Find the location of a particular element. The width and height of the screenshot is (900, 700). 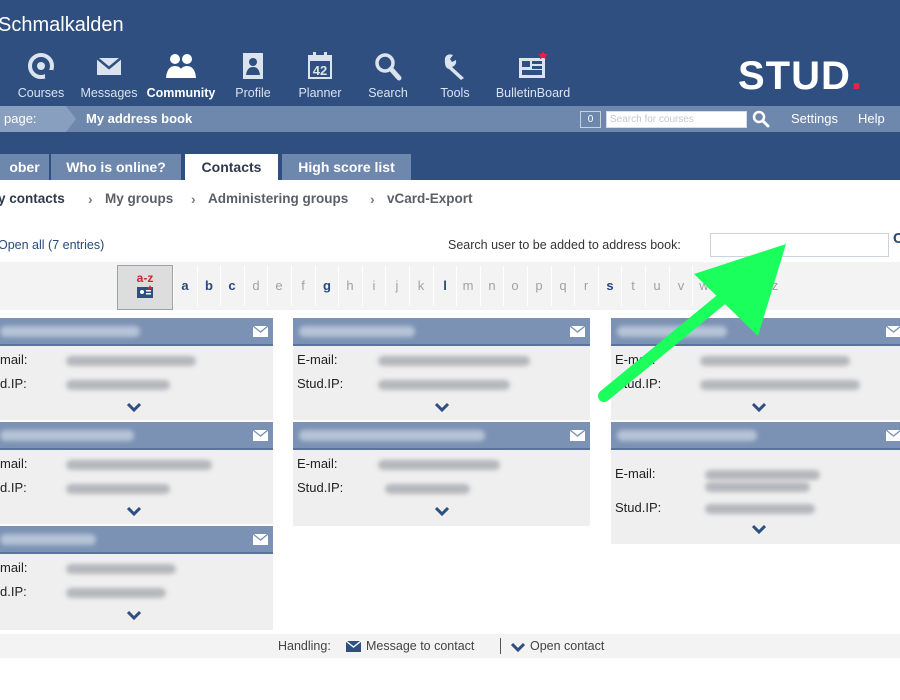

tab-high-score-list: High score list is located at coordinates (346, 167).